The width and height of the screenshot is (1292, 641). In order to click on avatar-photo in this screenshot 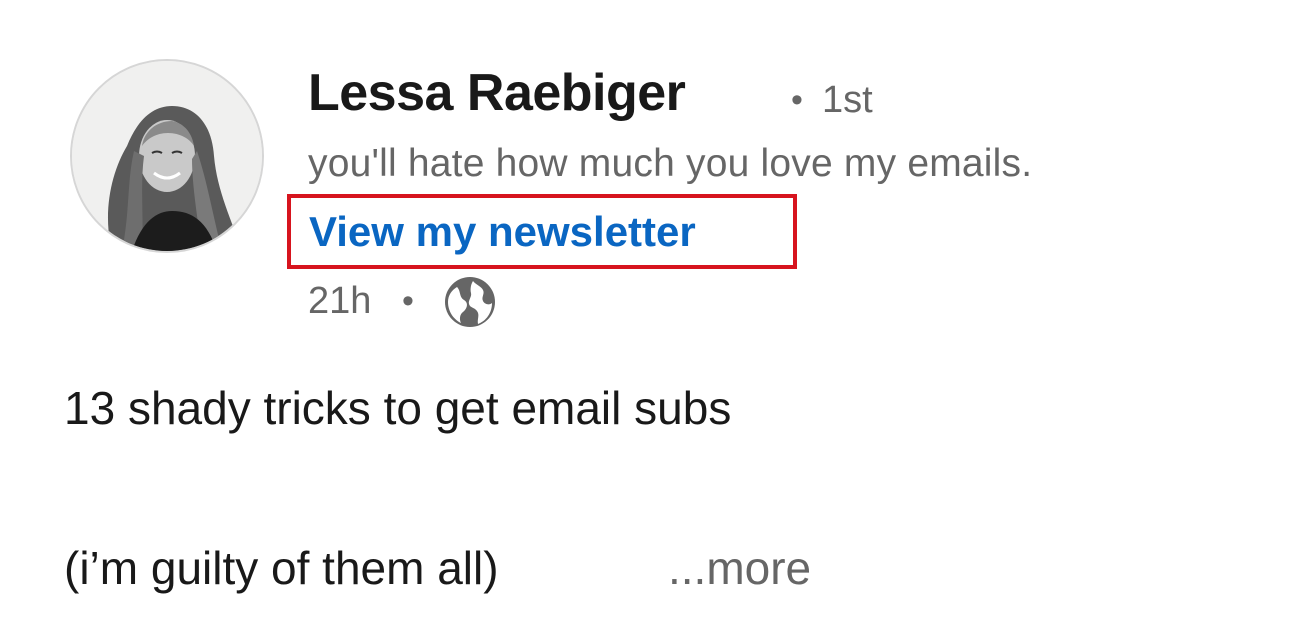, I will do `click(167, 156)`.